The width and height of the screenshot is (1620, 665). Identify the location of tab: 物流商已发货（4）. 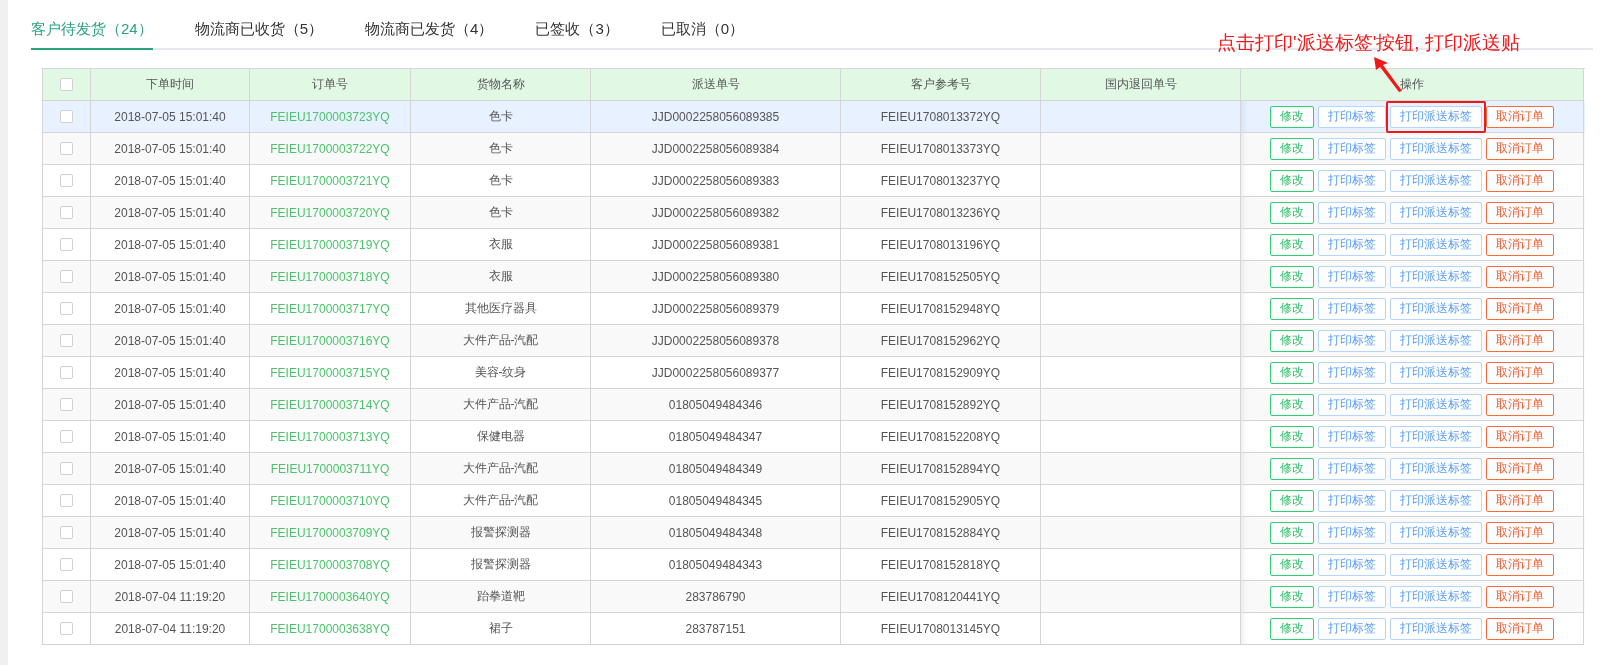
(429, 35).